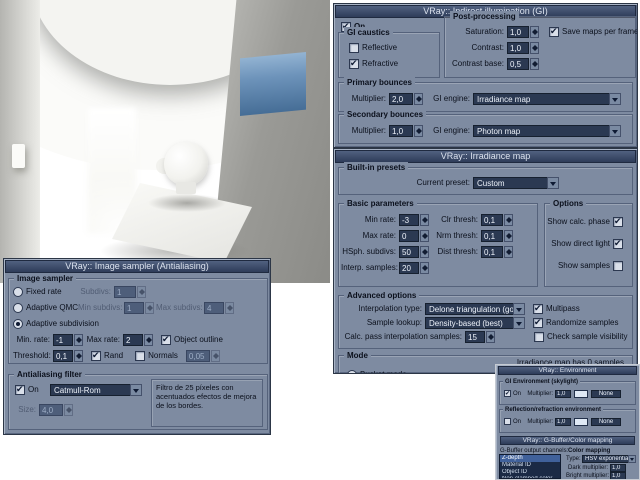  I want to click on subdivs-spinner, so click(141, 291).